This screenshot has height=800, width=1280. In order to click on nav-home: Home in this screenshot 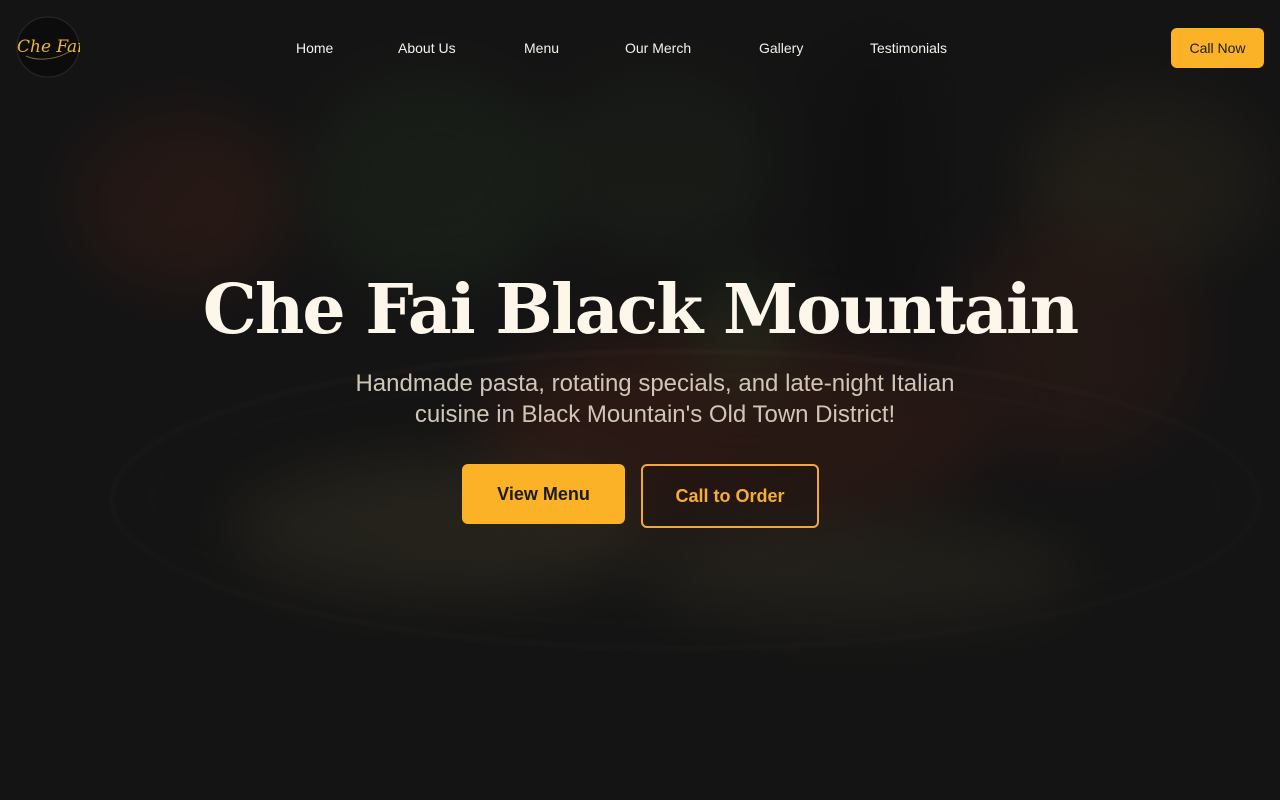, I will do `click(314, 48)`.